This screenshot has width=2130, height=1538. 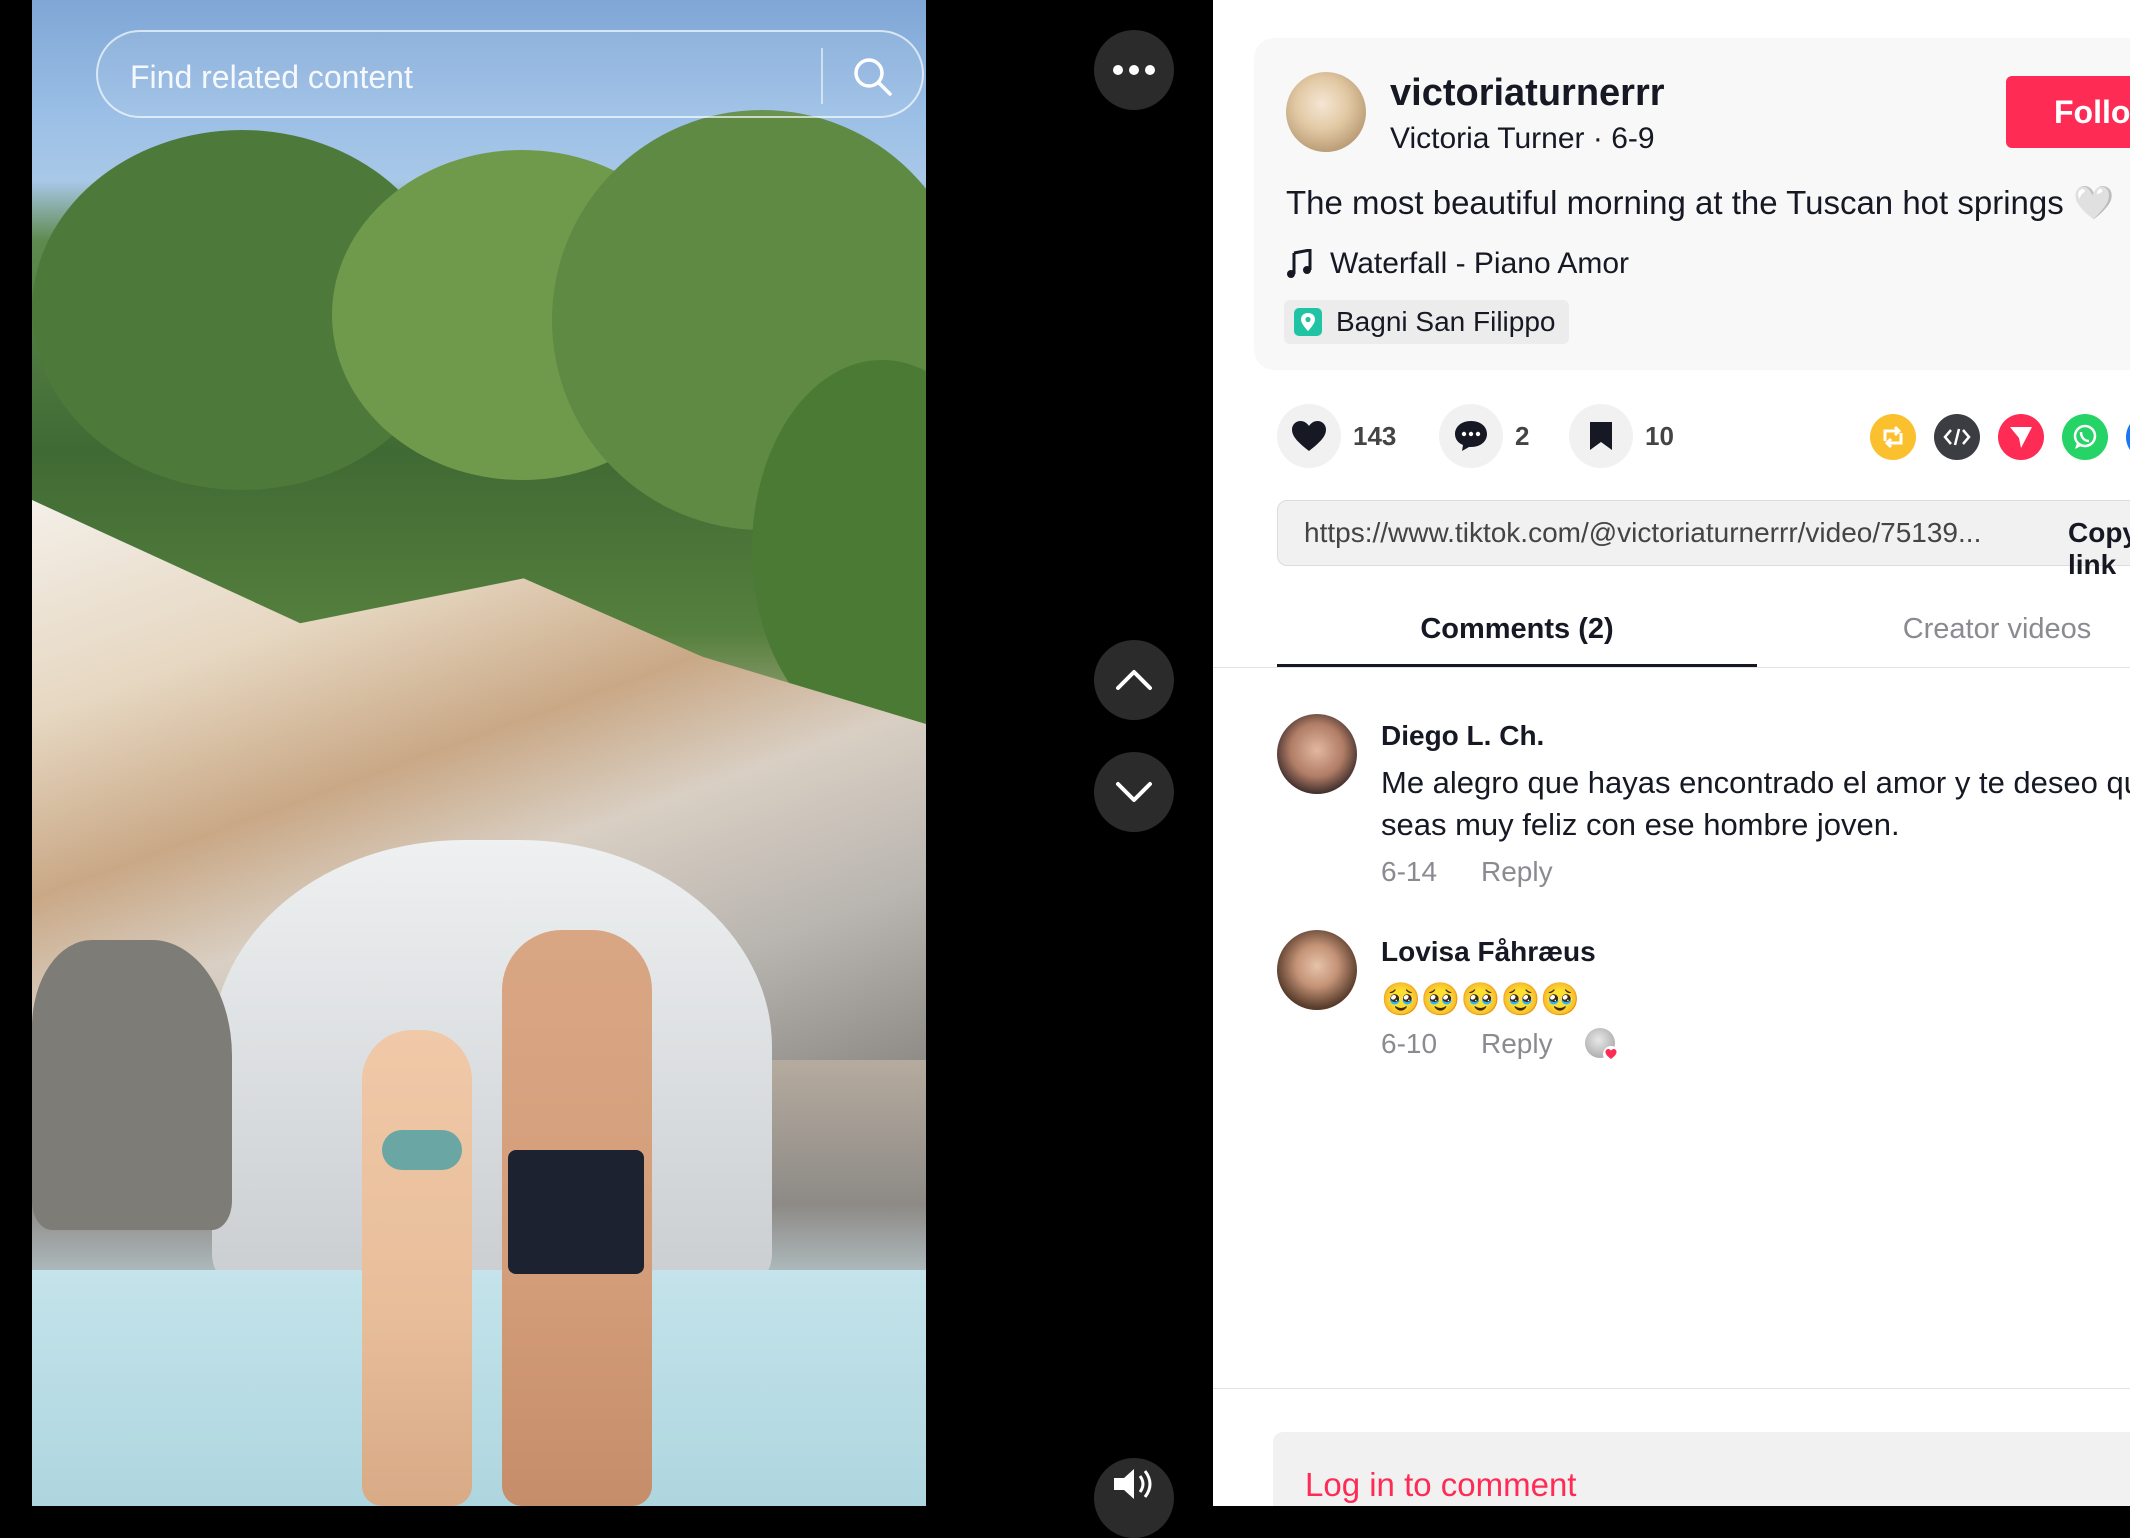 I want to click on author-display-name: Victoria Turner, so click(x=1487, y=138).